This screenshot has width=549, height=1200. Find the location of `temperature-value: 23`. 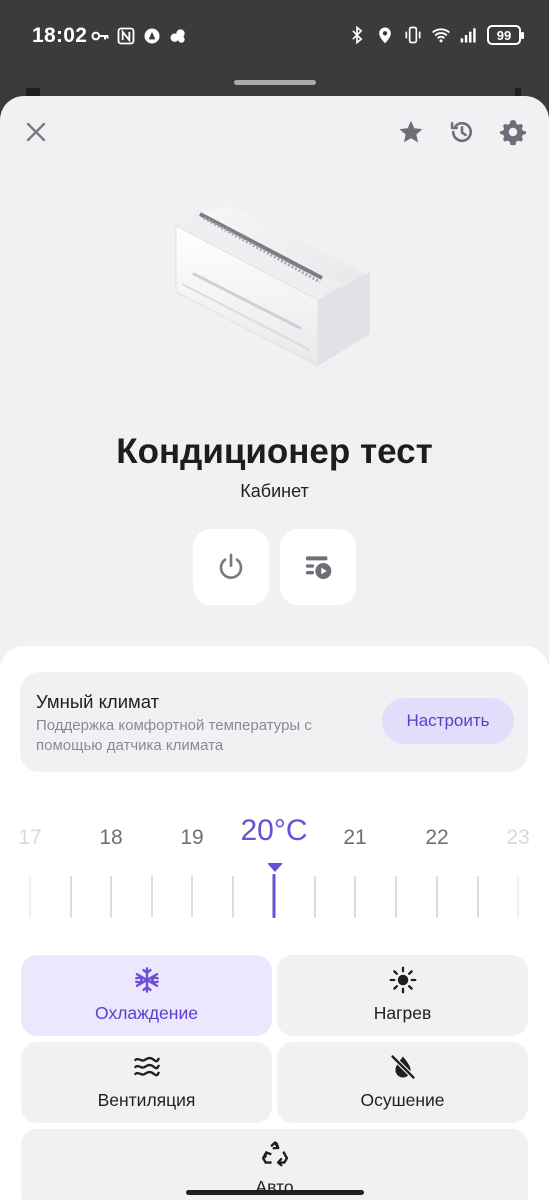

temperature-value: 23 is located at coordinates (517, 838).